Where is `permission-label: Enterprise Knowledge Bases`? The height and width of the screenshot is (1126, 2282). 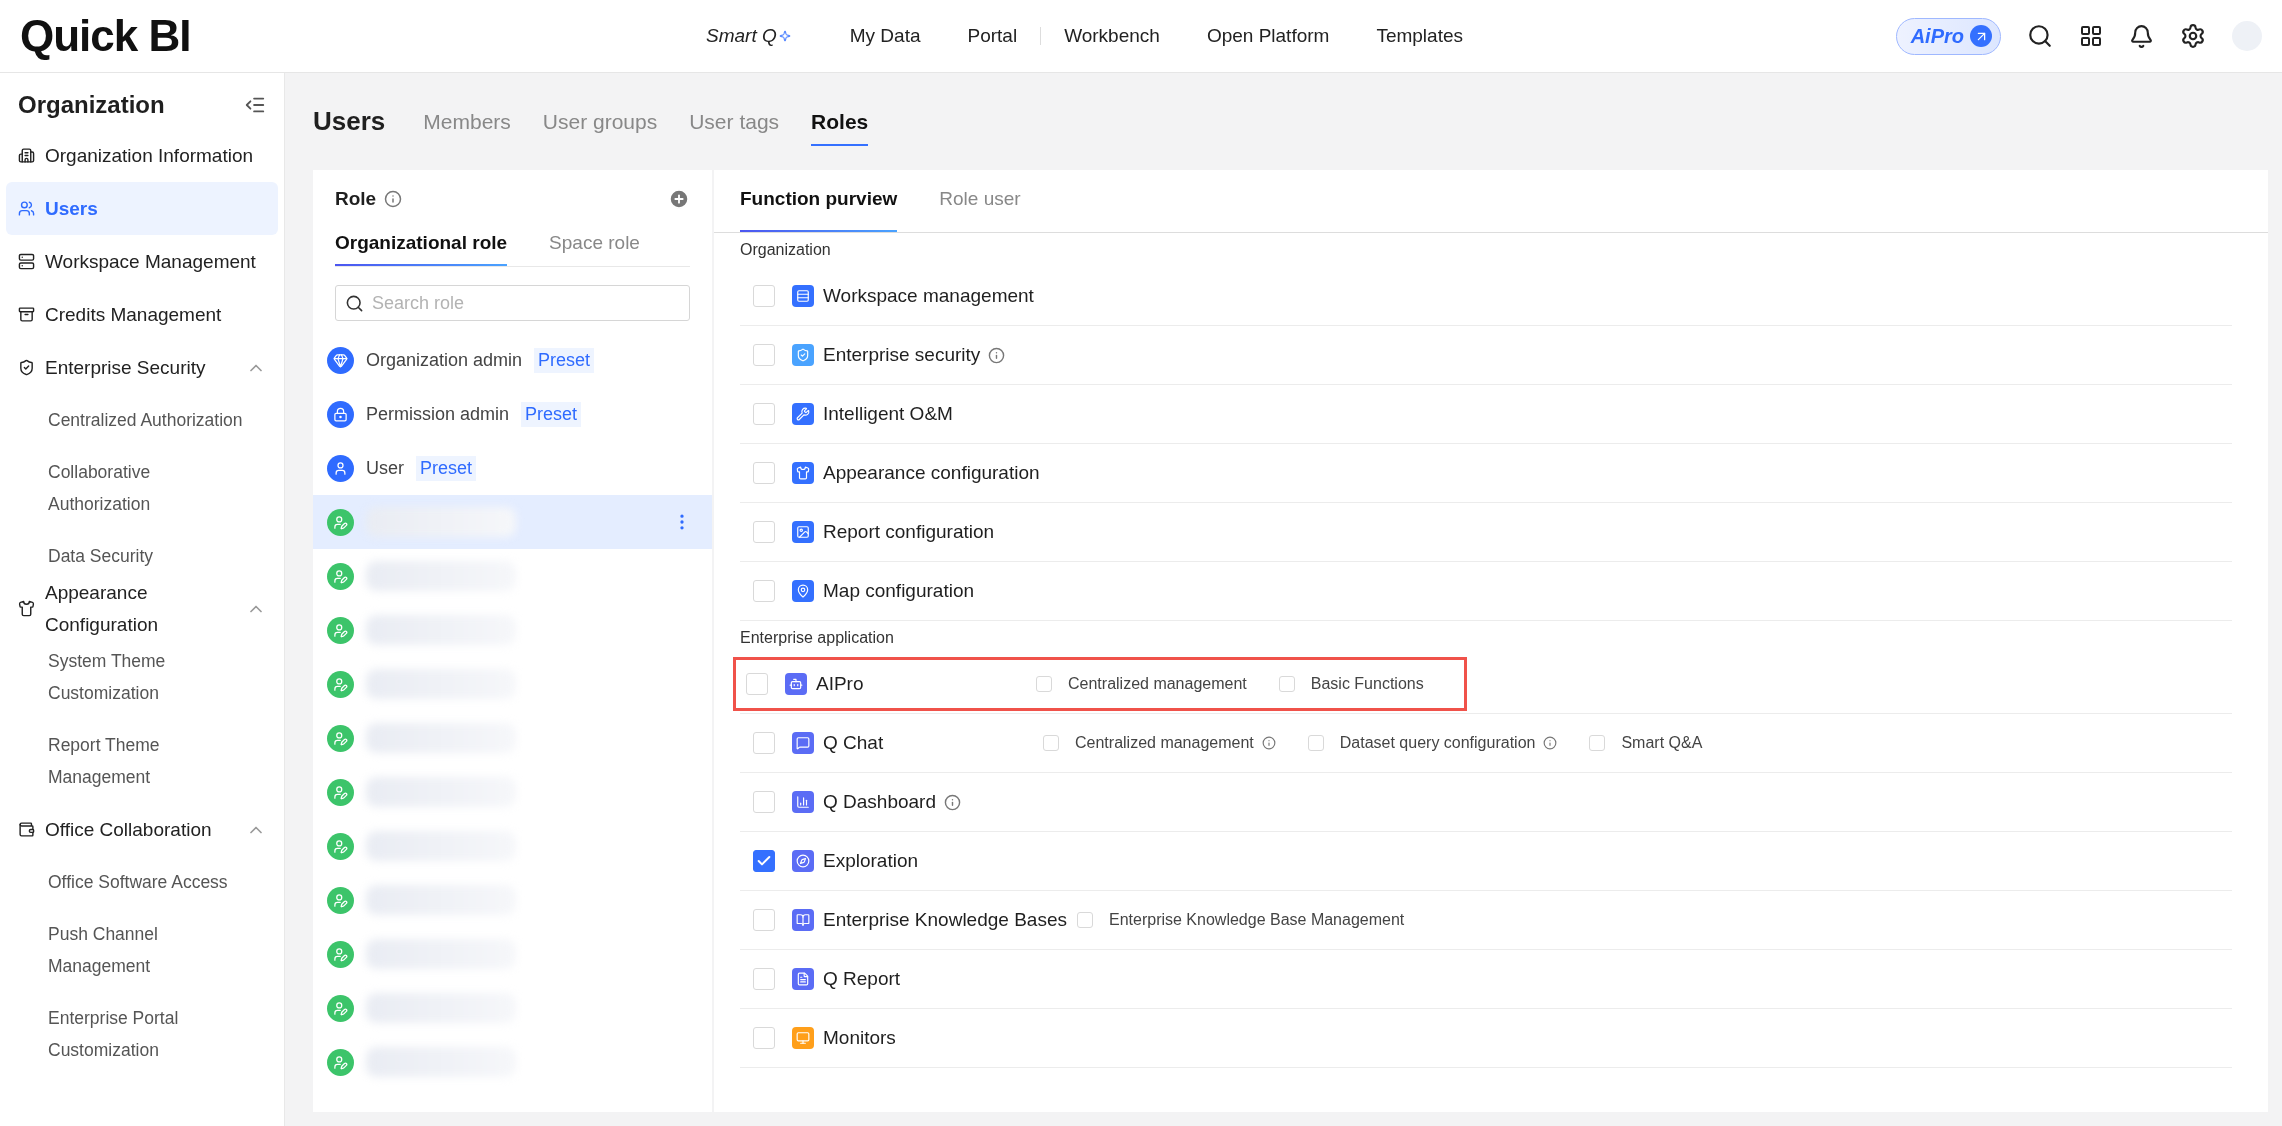
permission-label: Enterprise Knowledge Bases is located at coordinates (945, 920).